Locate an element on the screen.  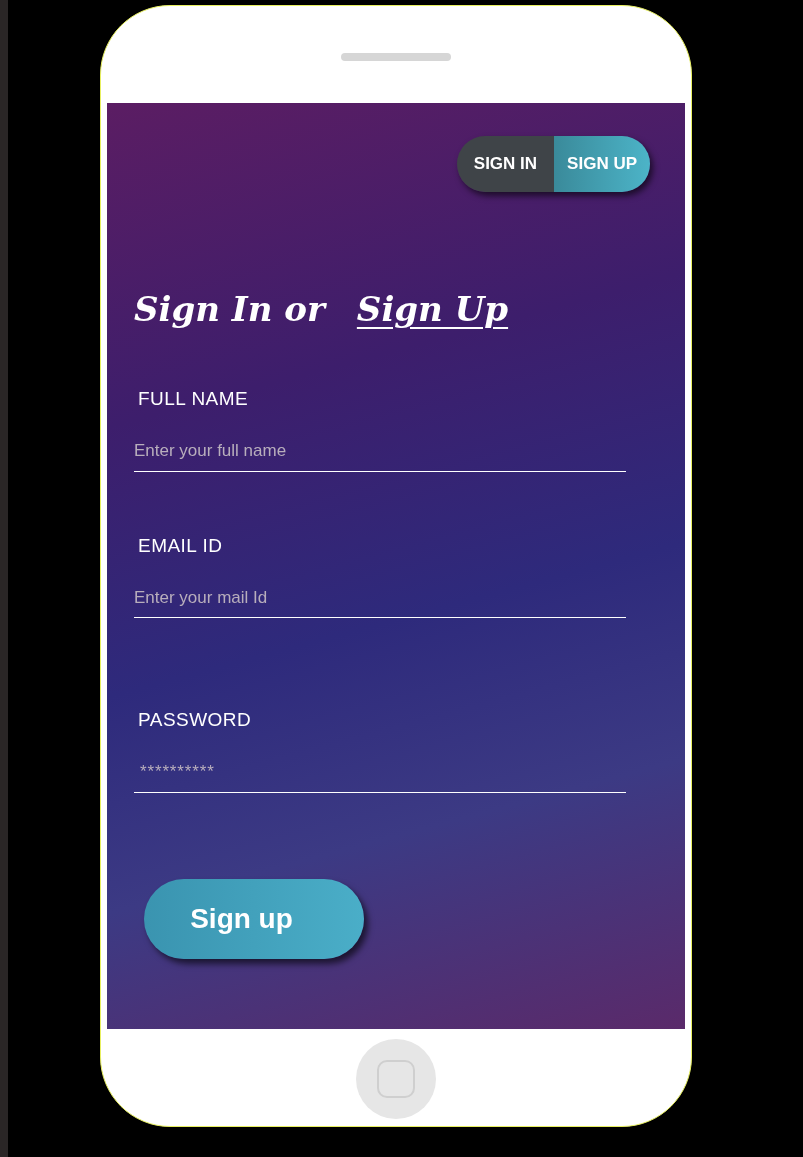
field-label: FULL NAME is located at coordinates (194, 399).